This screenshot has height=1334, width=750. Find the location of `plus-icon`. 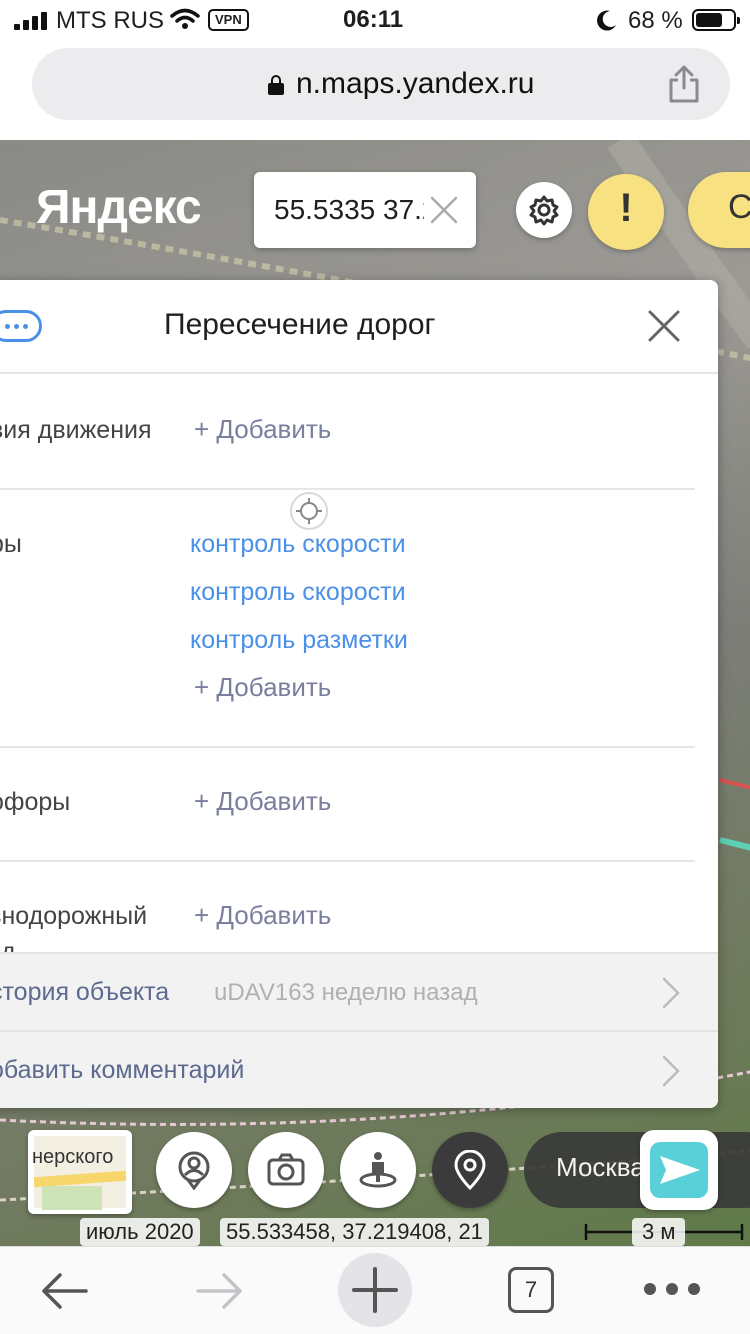

plus-icon is located at coordinates (375, 1290).